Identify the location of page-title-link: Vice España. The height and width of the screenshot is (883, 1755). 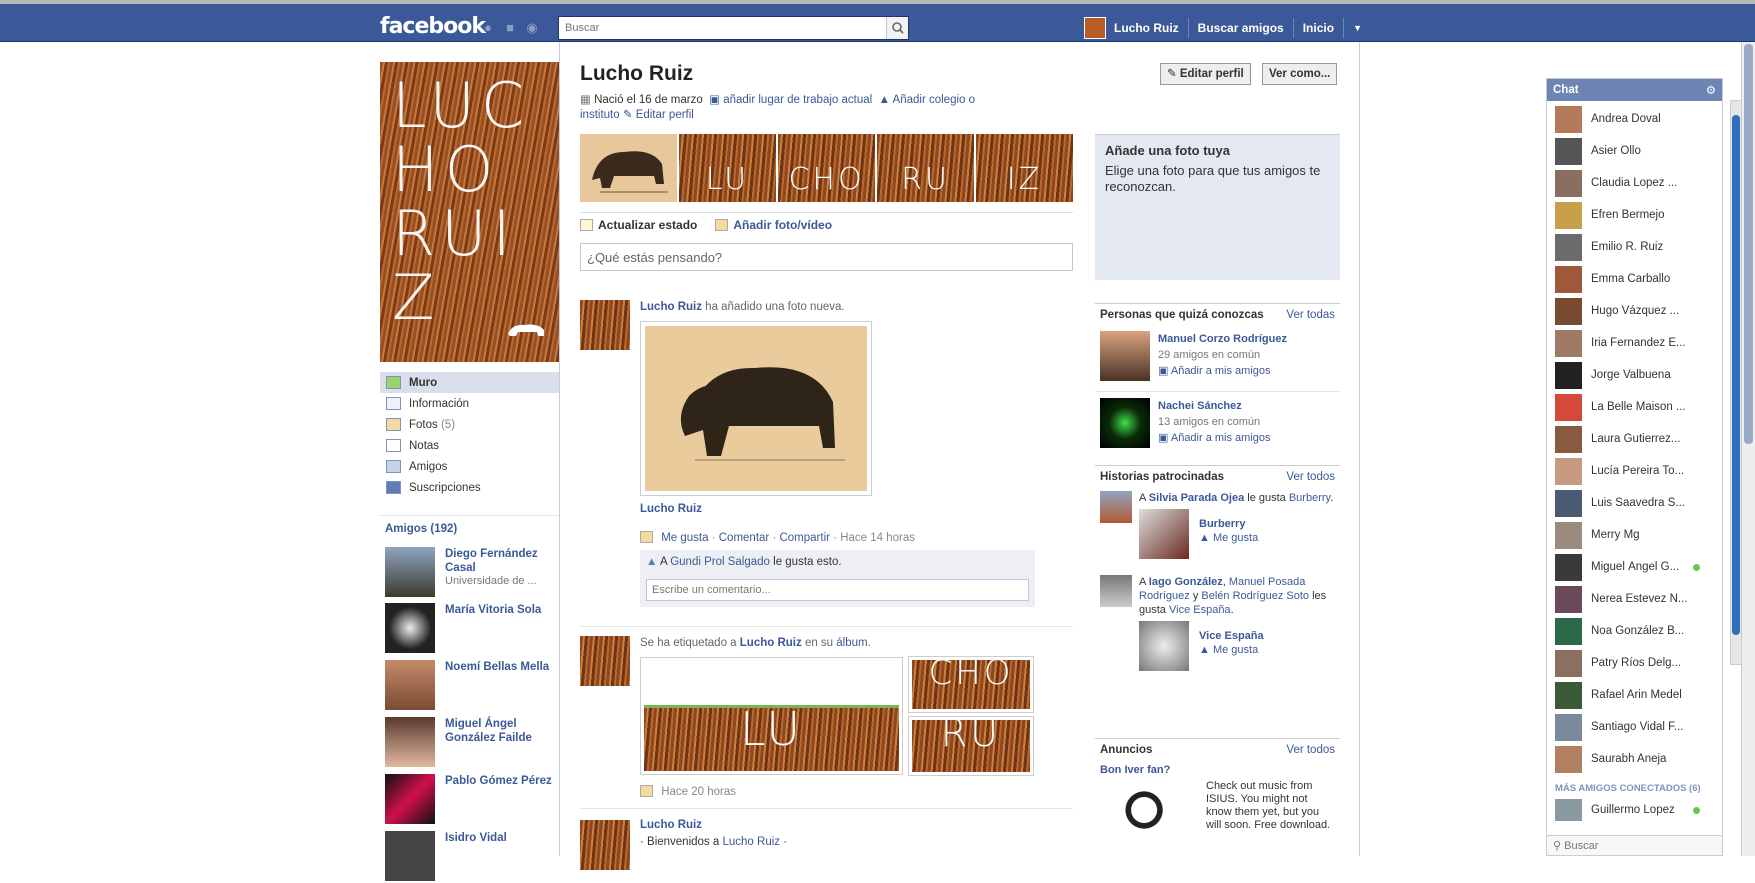
(1231, 636).